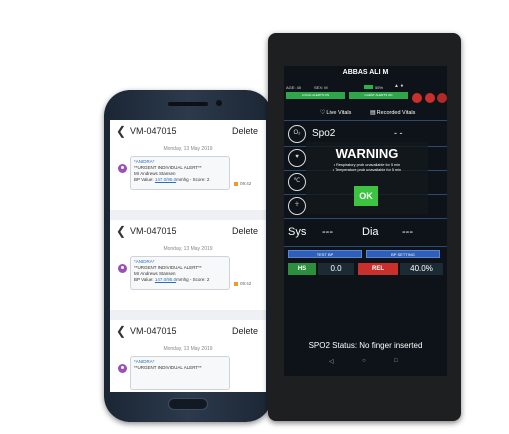 The height and width of the screenshot is (434, 509). Describe the element at coordinates (347, 95) in the screenshot. I see `alert-toggles: LOCAL ALERTS ON GUEST ALERTS ON` at that location.